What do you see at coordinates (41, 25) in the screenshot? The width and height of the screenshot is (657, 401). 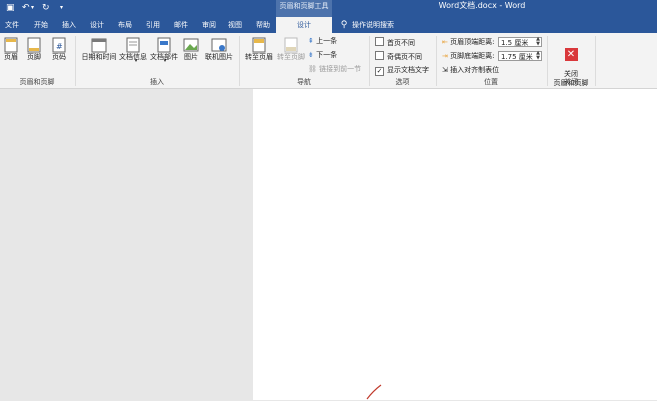 I see `tab-home: 开始` at bounding box center [41, 25].